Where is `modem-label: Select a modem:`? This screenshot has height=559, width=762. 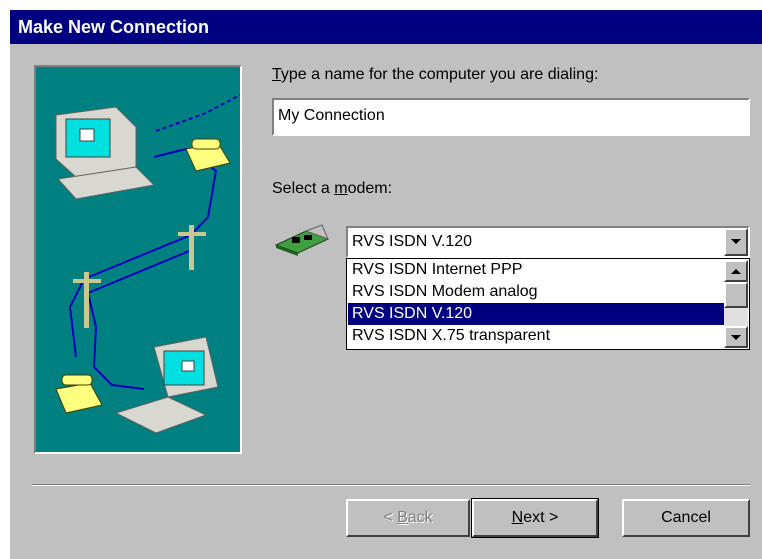 modem-label: Select a modem: is located at coordinates (332, 189).